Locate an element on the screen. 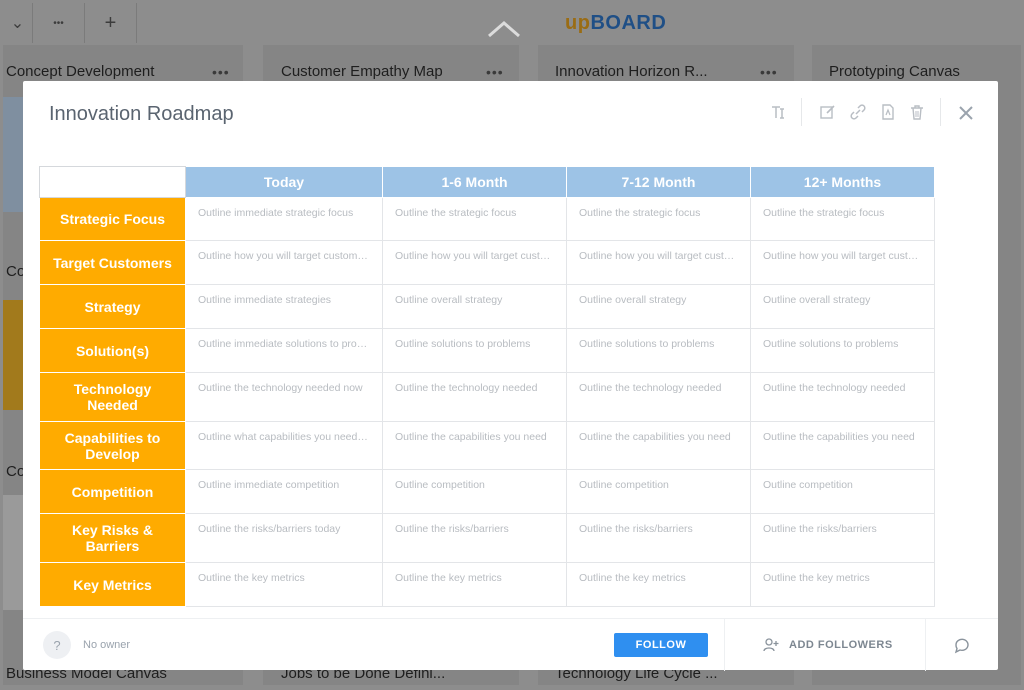 The width and height of the screenshot is (1024, 690). add-followers-button: ADD FOLLOWERS is located at coordinates (828, 645).